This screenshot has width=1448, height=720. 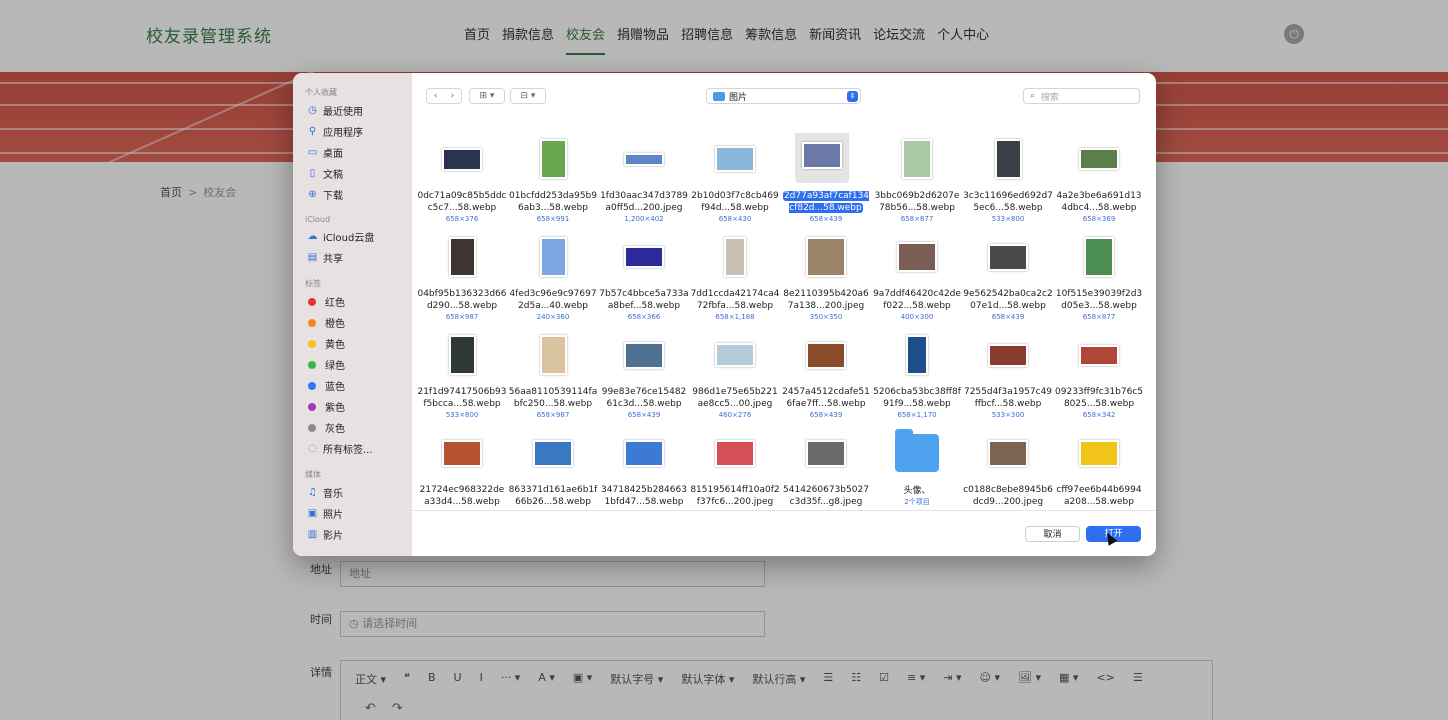 What do you see at coordinates (553, 279) in the screenshot?
I see `file-item: 4fed3c96e9c976972d5a...40.webp 240×360` at bounding box center [553, 279].